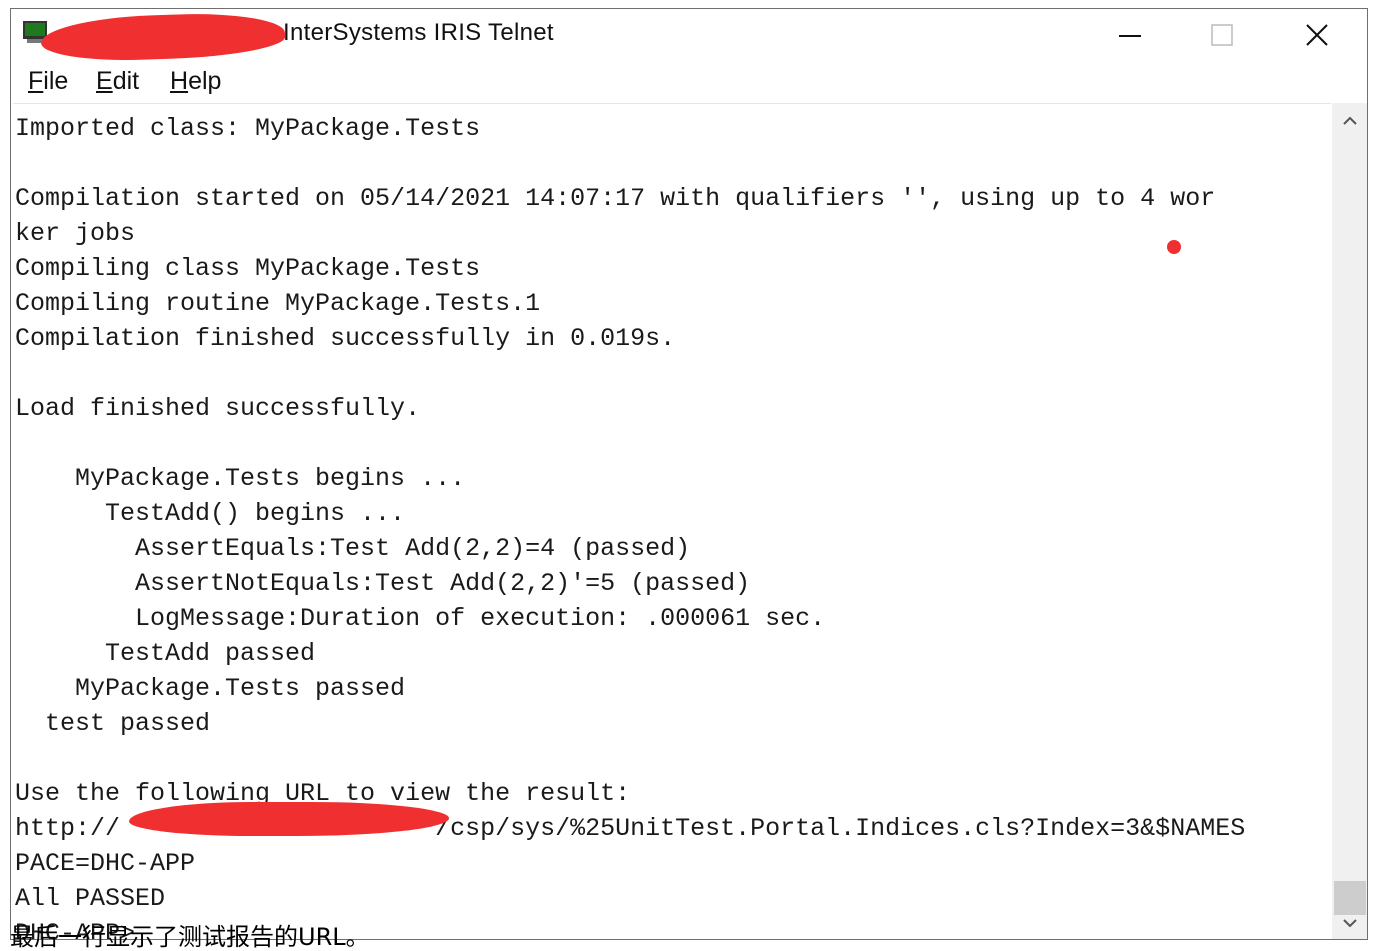 This screenshot has height=951, width=1375. Describe the element at coordinates (248, 268) in the screenshot. I see `console-line: Compiling class MyPackage.Tests` at that location.